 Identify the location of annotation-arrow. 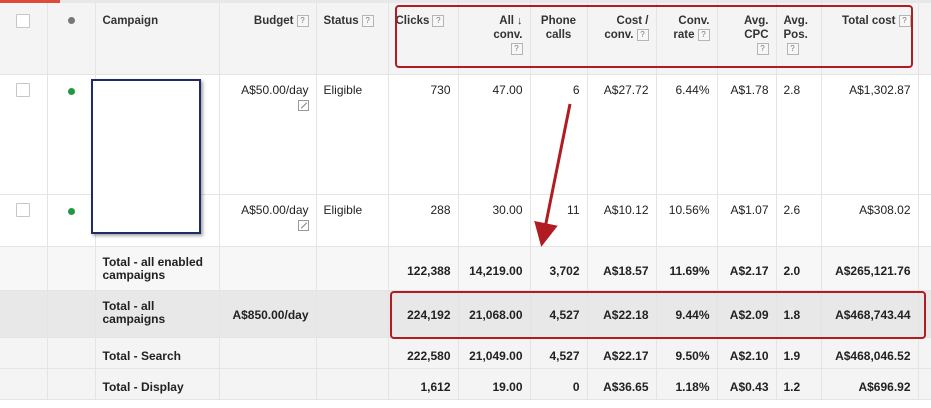
(553, 175).